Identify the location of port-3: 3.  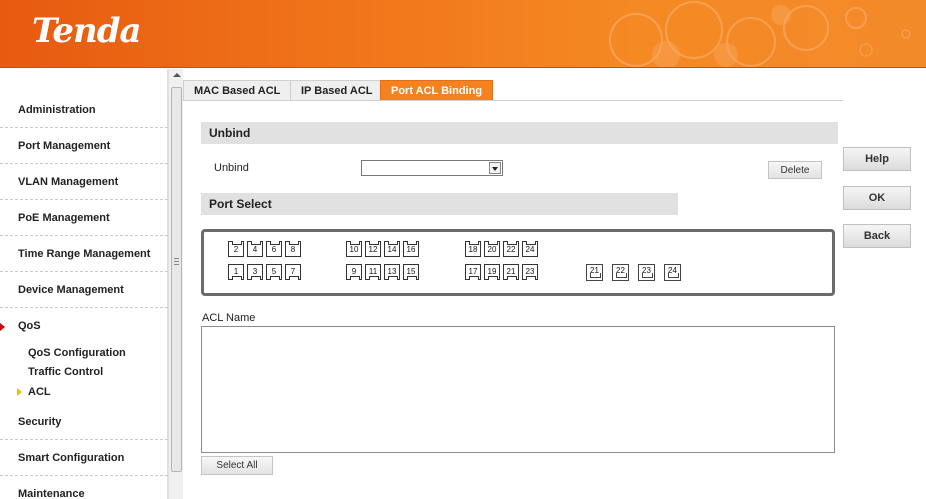
(255, 272).